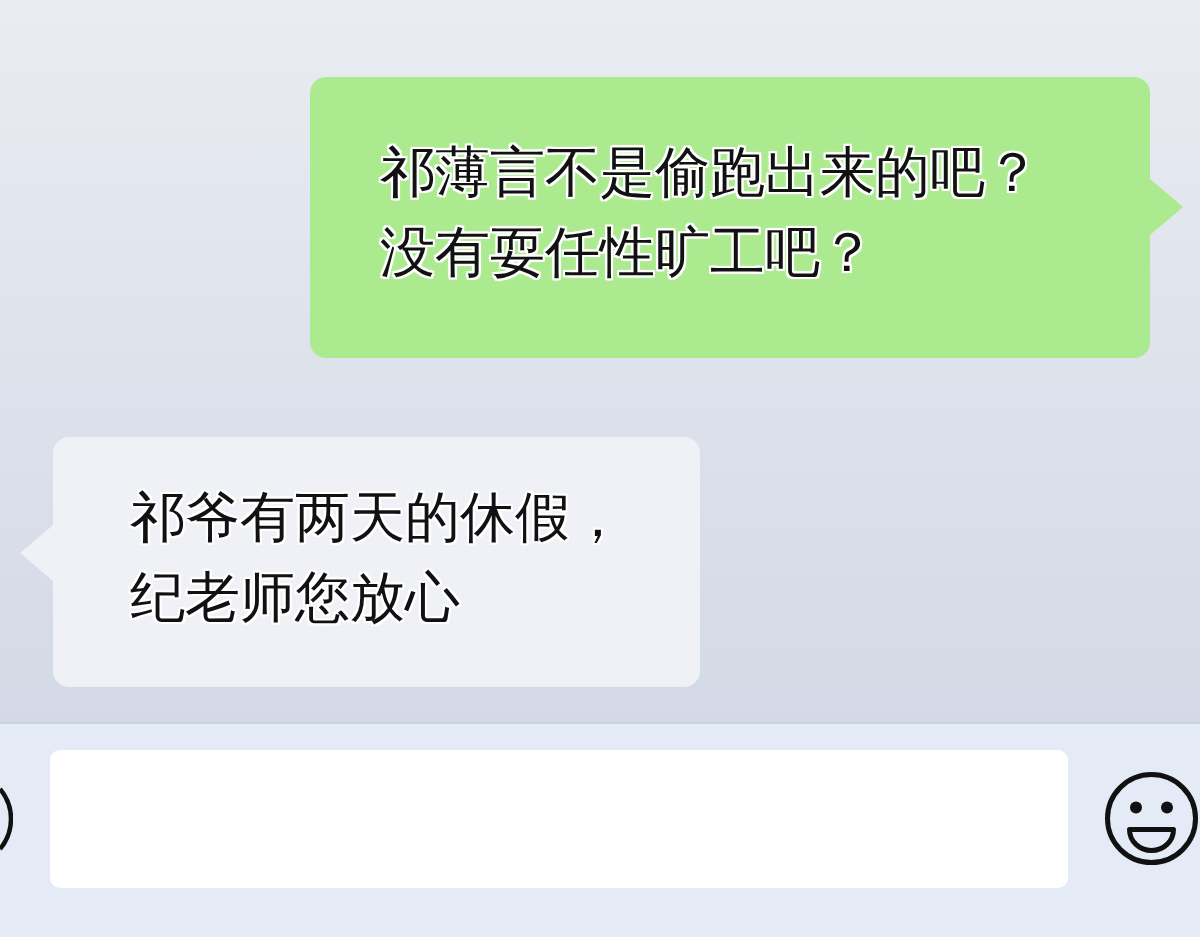 This screenshot has width=1200, height=937. I want to click on message-text: 祁薄言不是偷跑出来的吧？没有耍任性旷工吧？, so click(710, 212).